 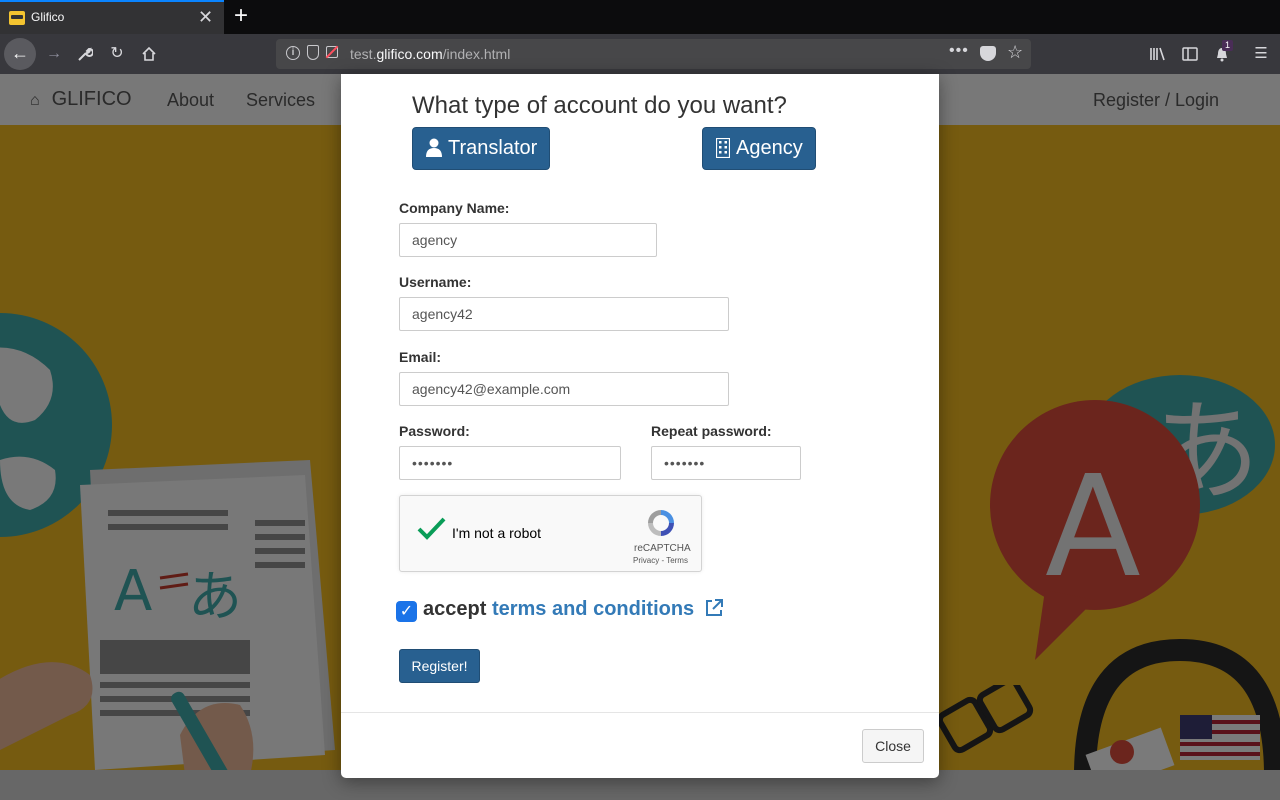 I want to click on home-icon, so click(x=149, y=54).